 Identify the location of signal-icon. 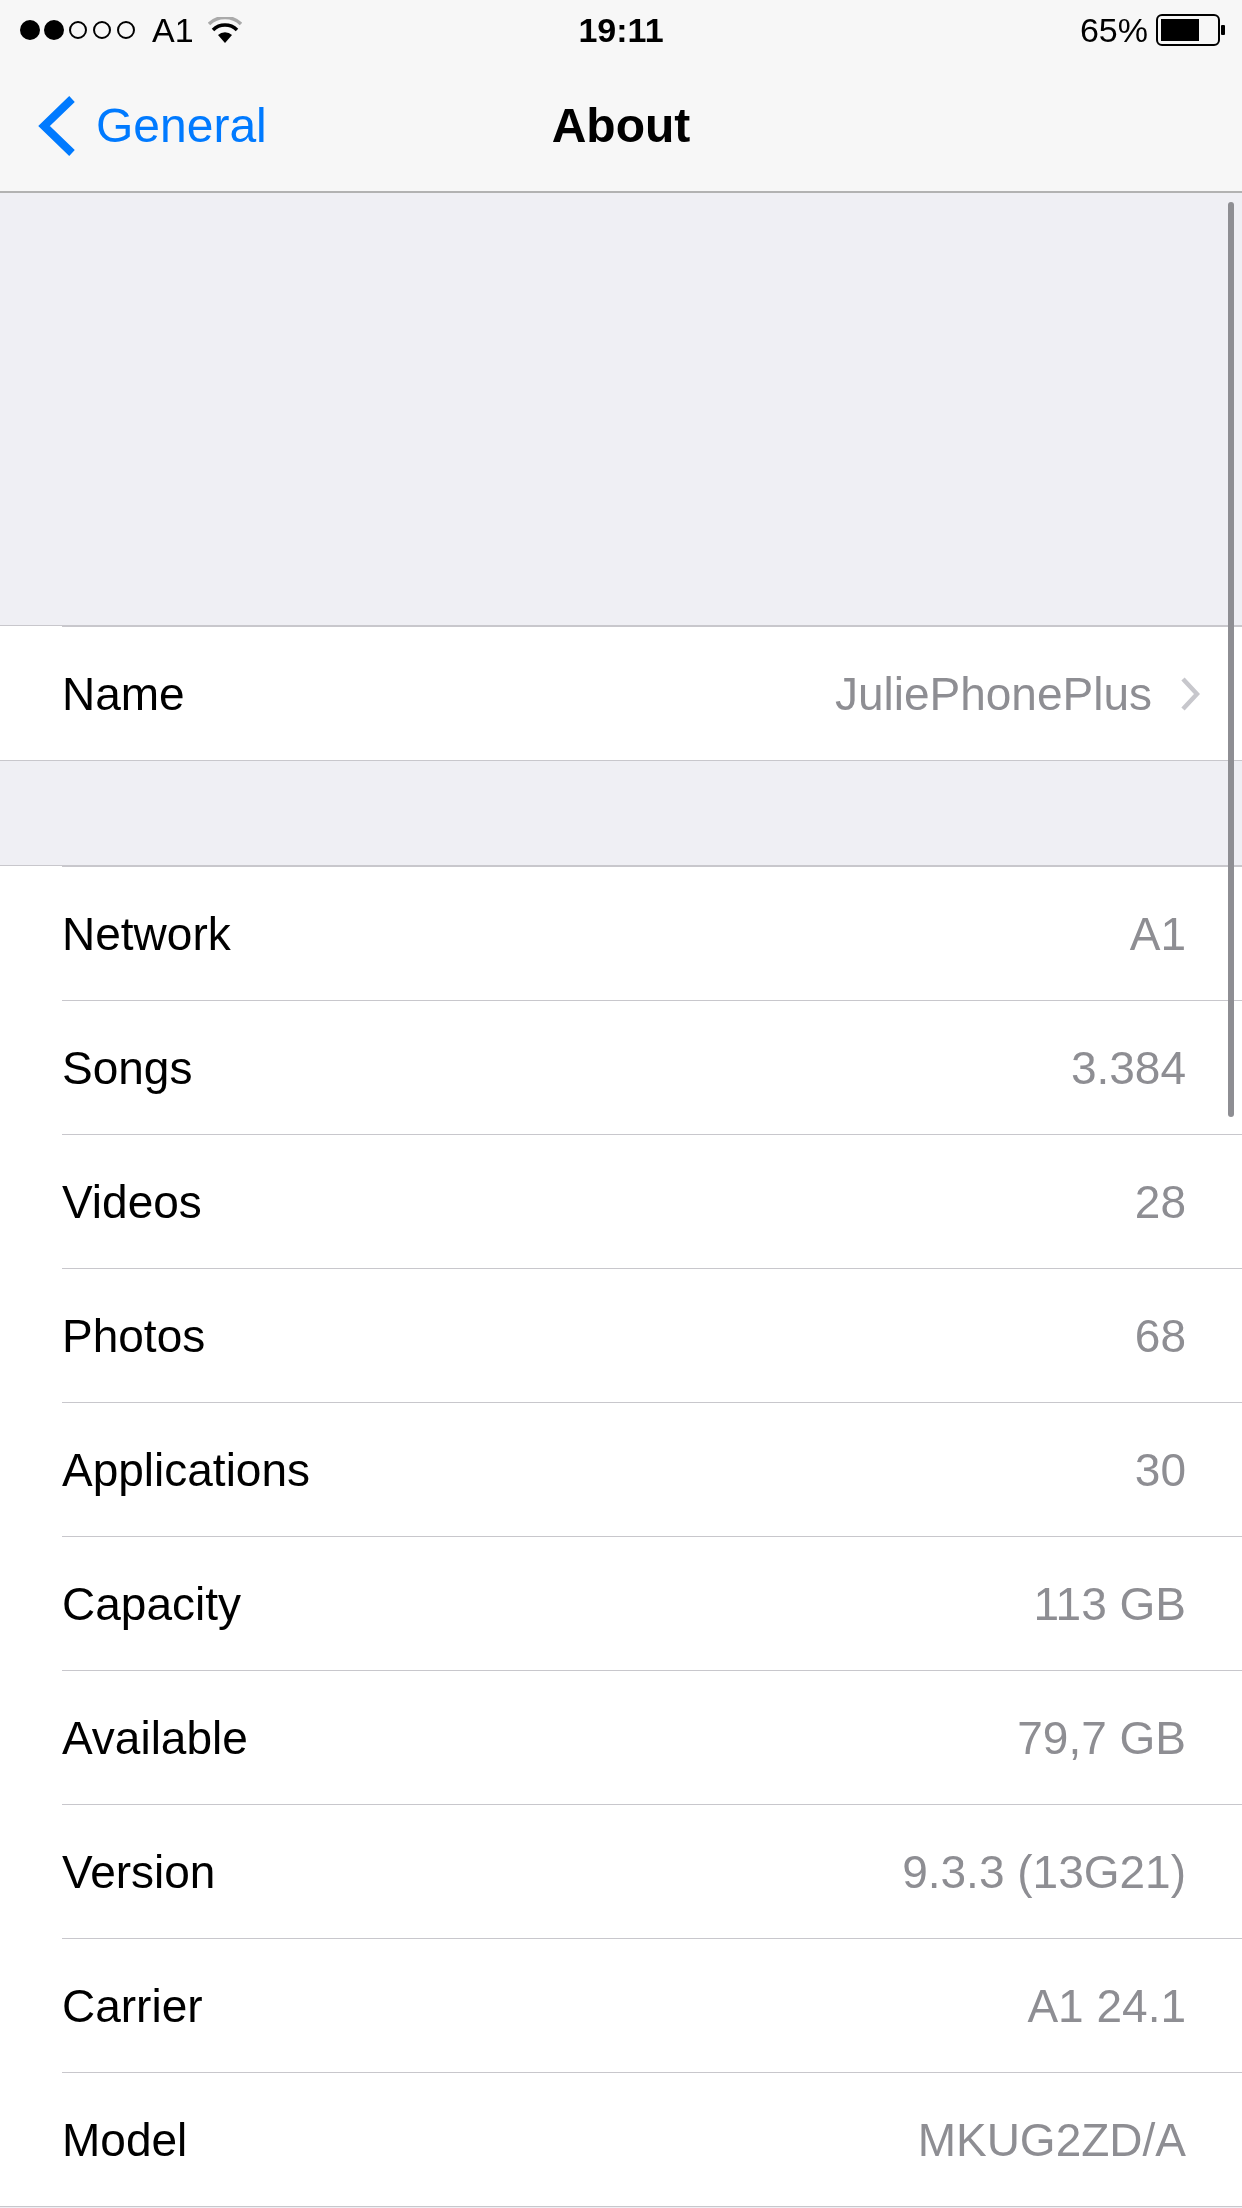
(79, 30).